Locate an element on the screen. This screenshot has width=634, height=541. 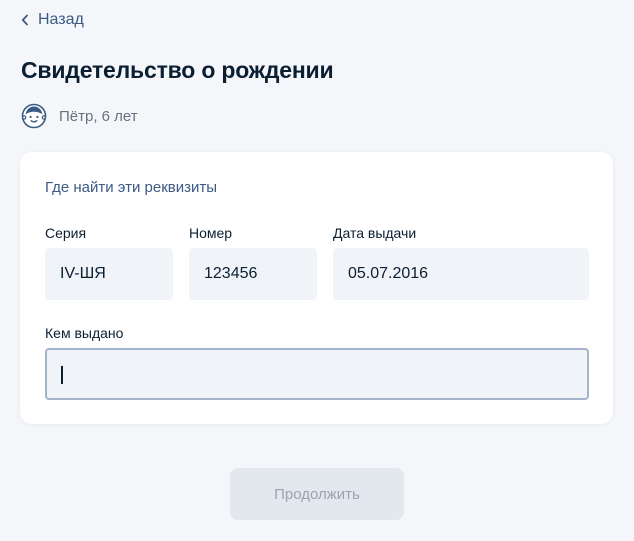
child-info: Пётр, 6 лет is located at coordinates (79, 116).